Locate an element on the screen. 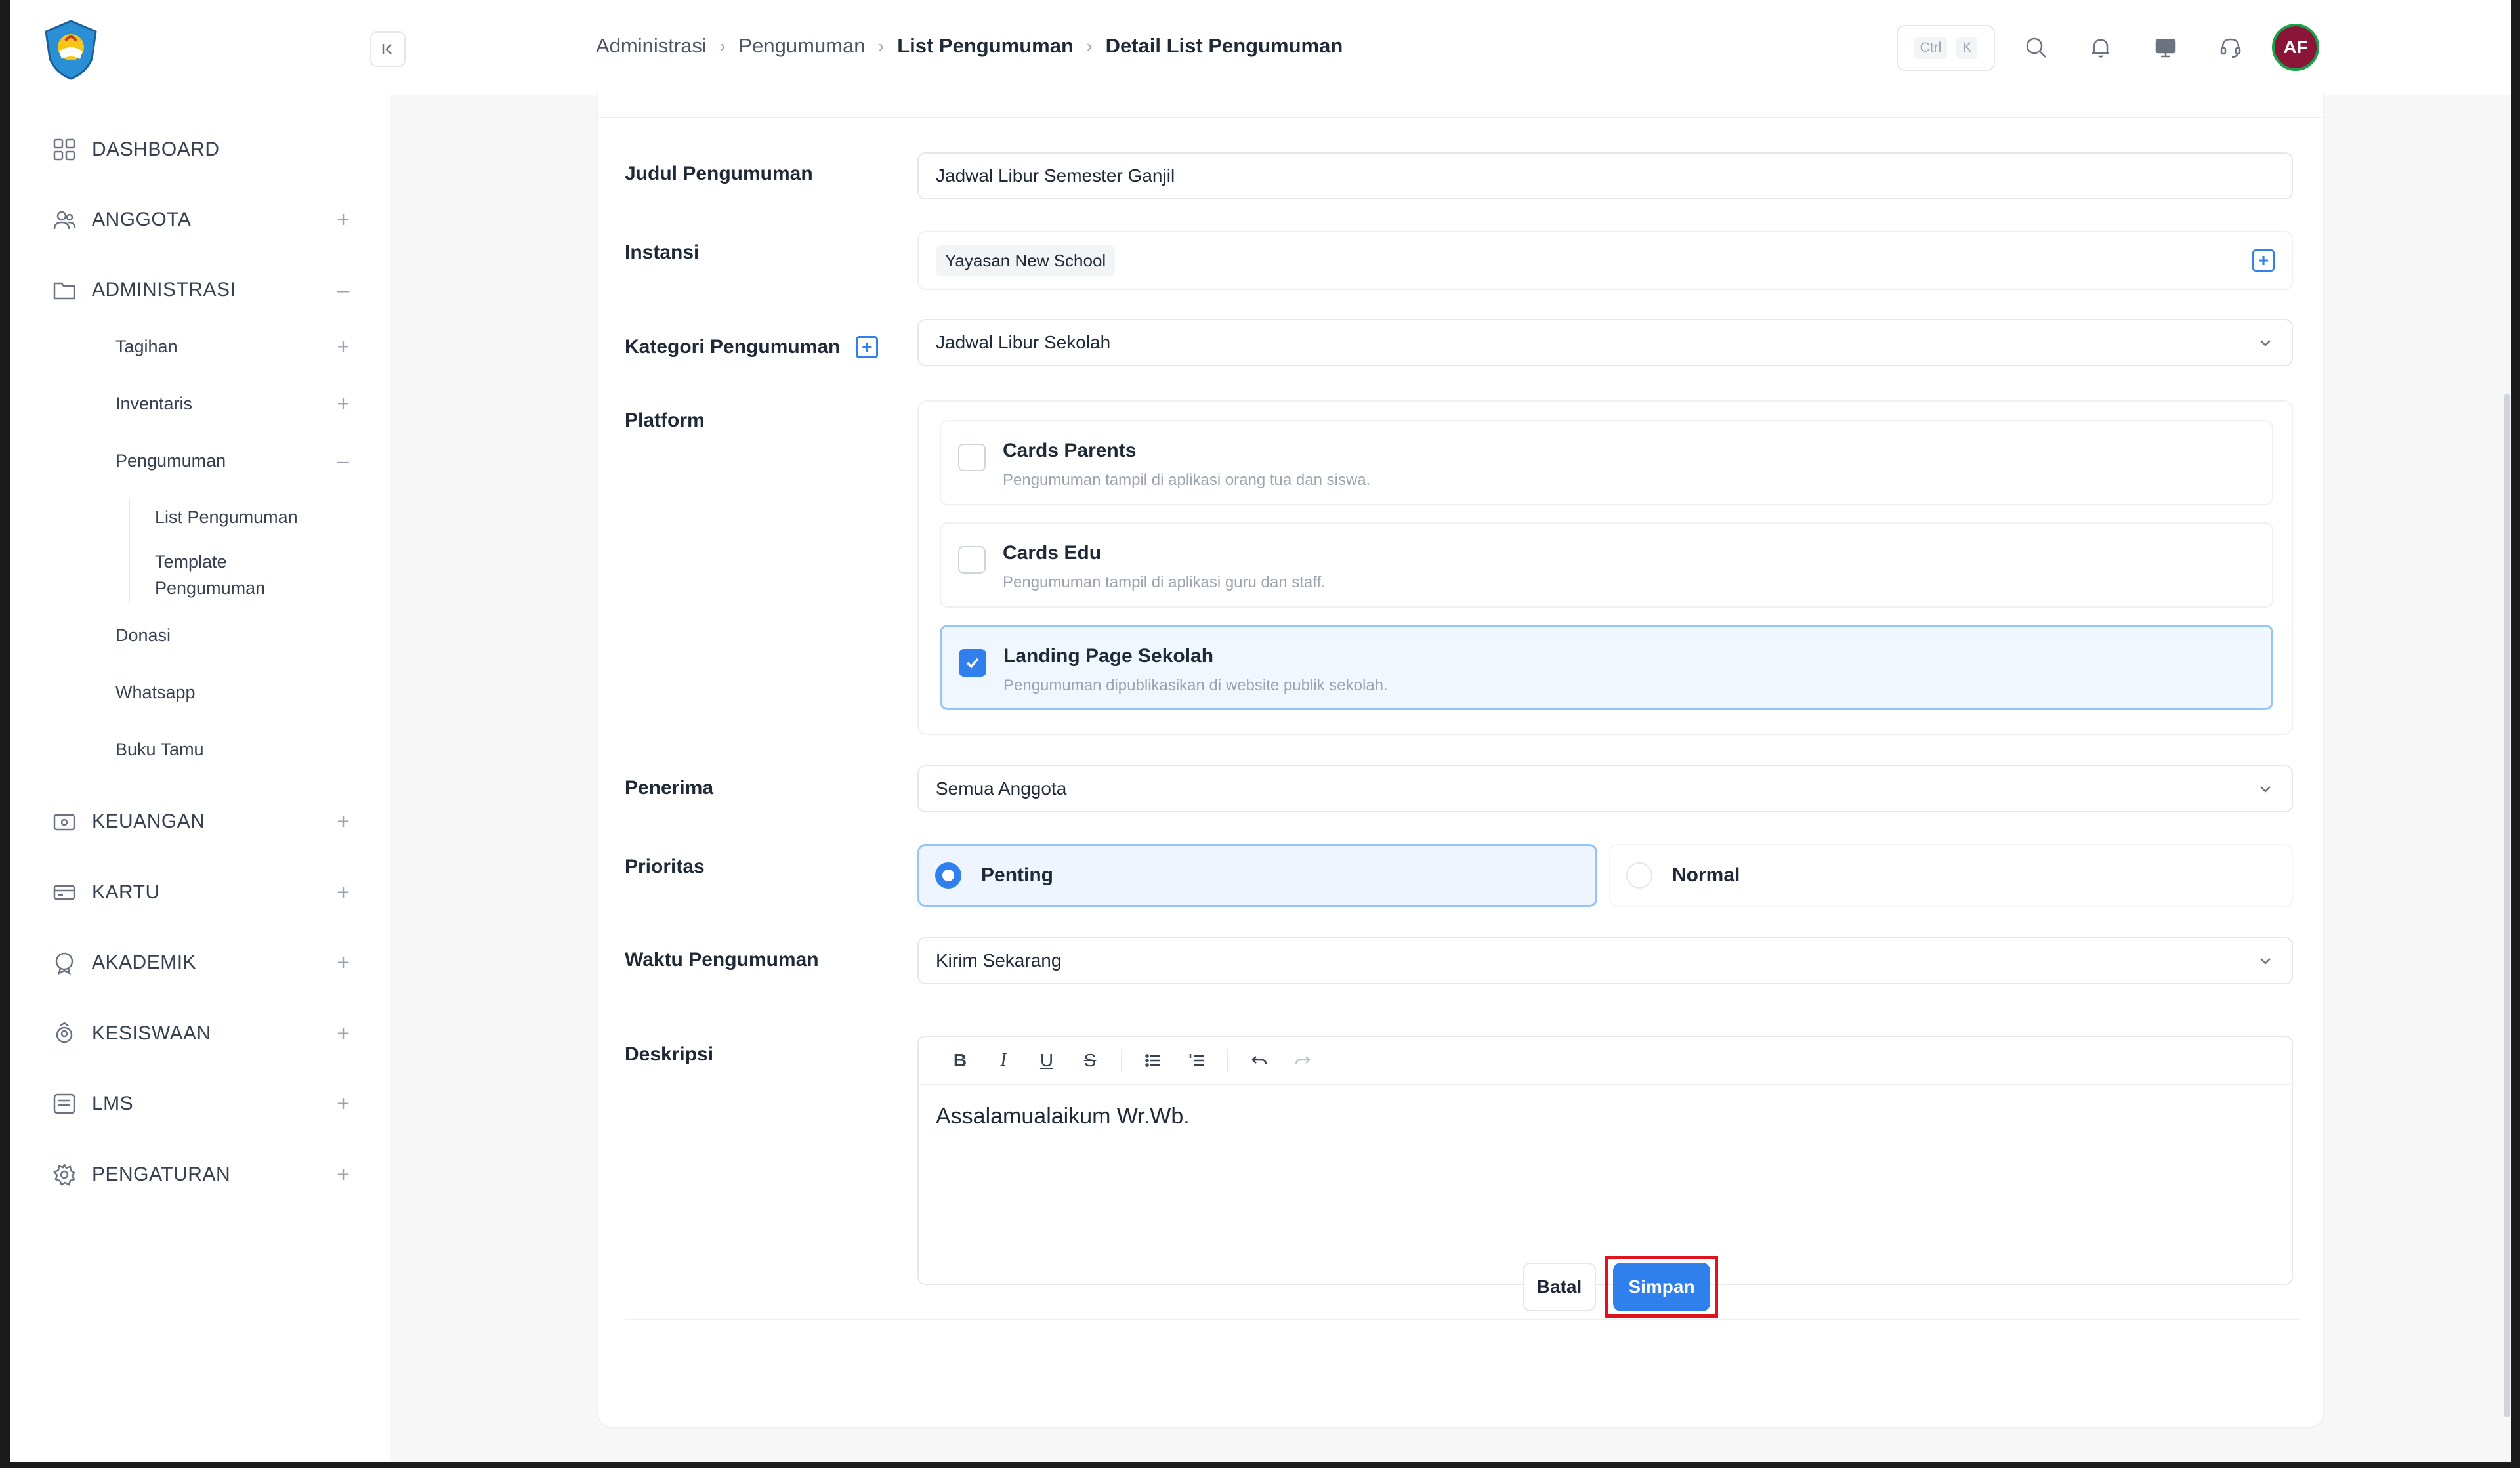  instansi-tag: Yayasan New School is located at coordinates (1026, 260).